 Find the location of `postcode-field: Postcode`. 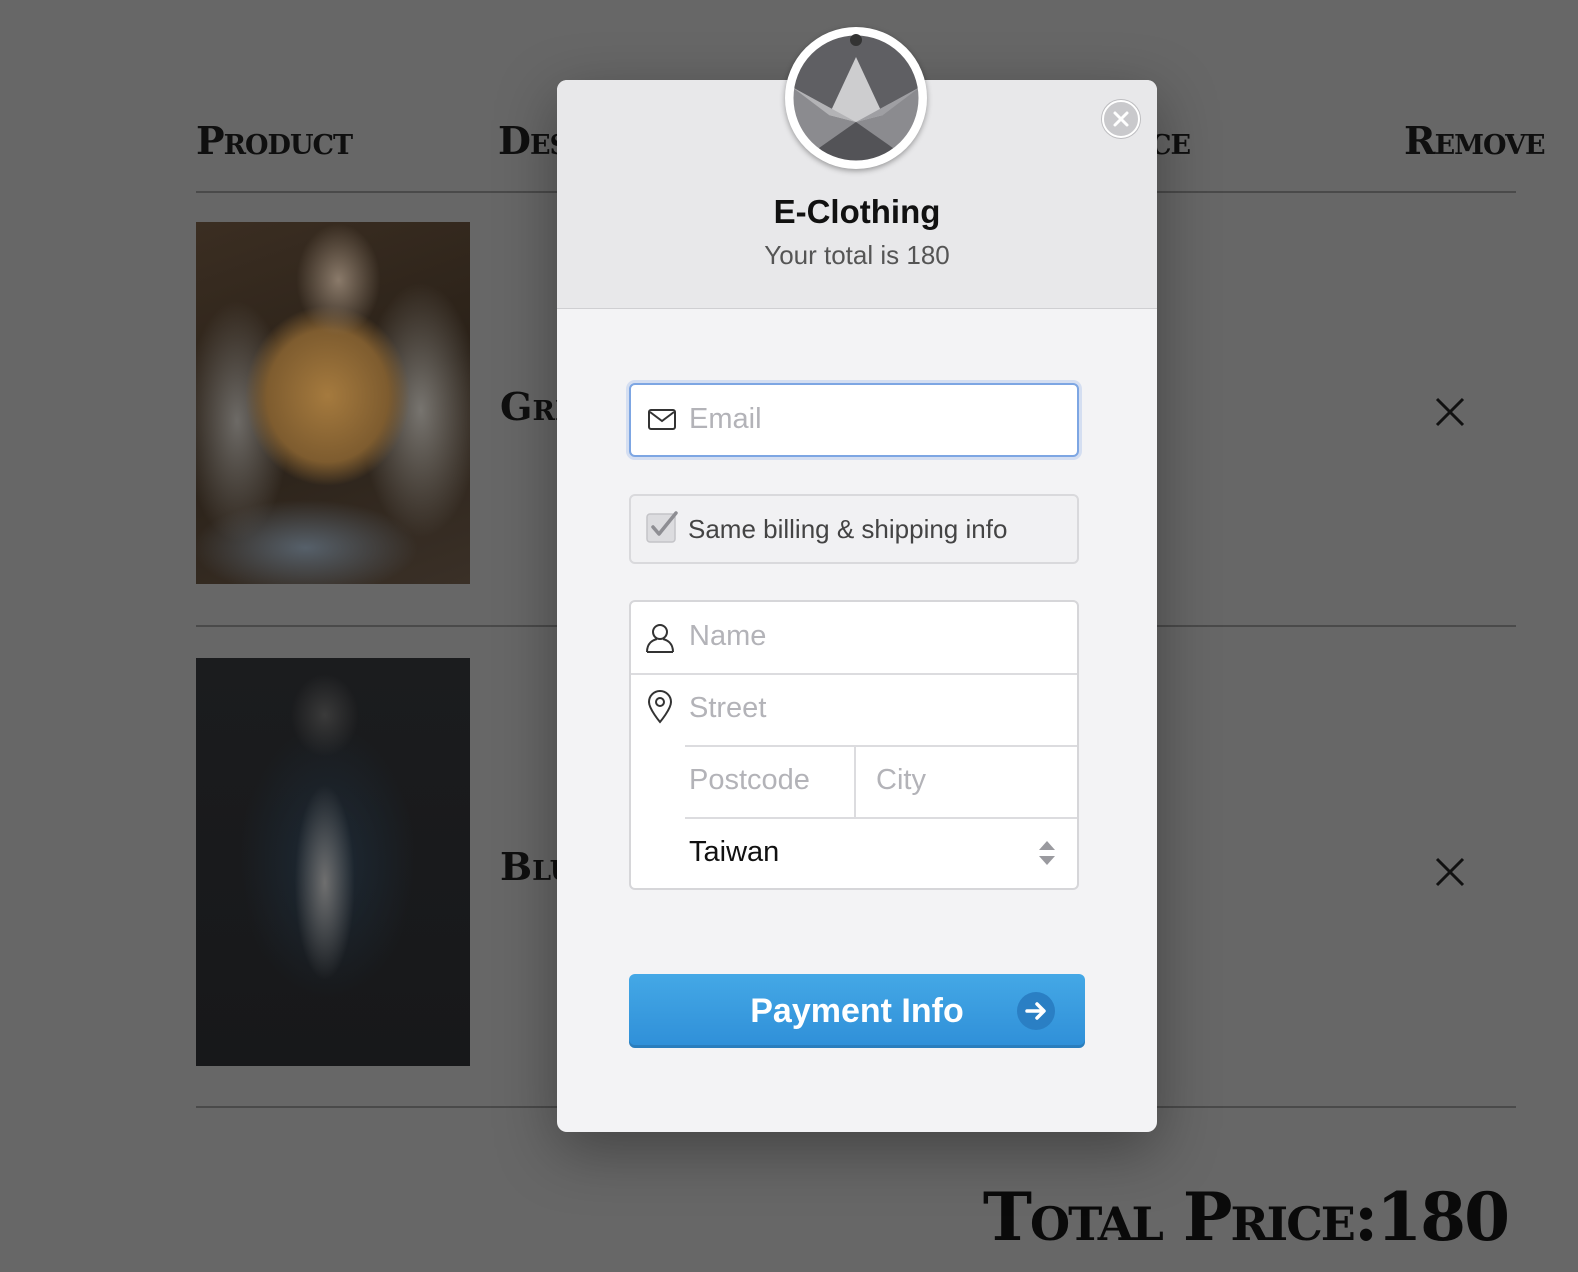

postcode-field: Postcode is located at coordinates (770, 782).